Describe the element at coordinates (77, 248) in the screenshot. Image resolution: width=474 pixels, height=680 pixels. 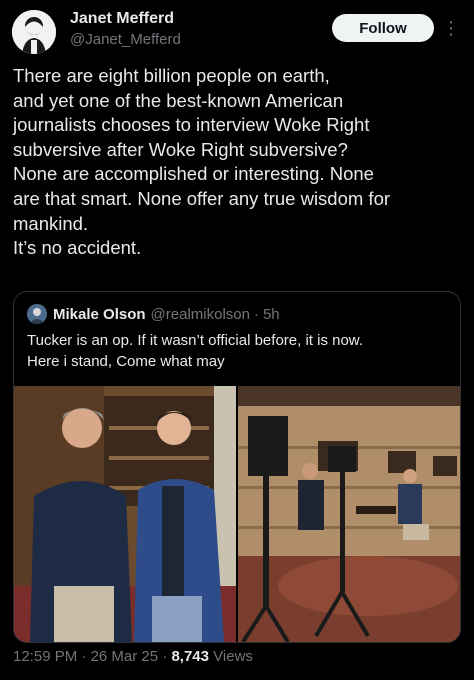
I see `tweet-line: It’s no accident.` at that location.